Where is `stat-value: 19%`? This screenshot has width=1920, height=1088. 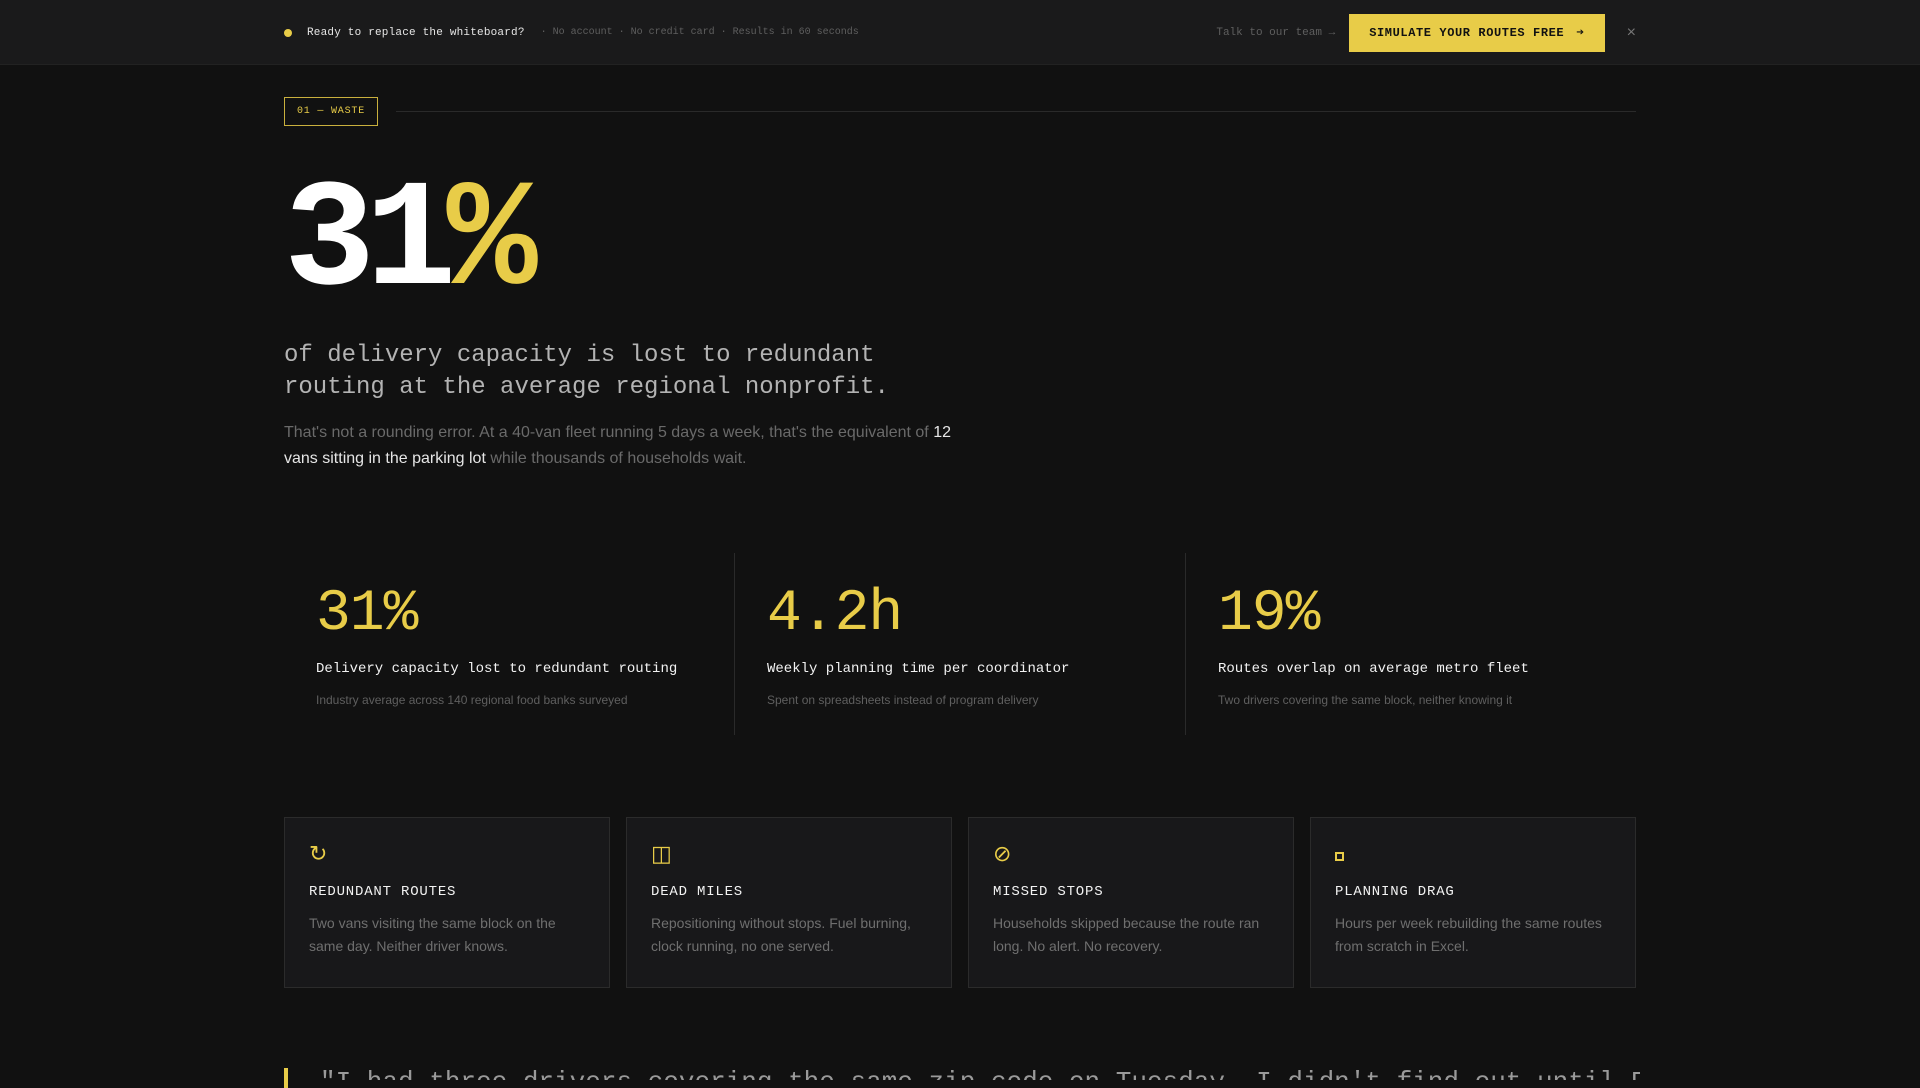
stat-value: 19% is located at coordinates (1269, 614).